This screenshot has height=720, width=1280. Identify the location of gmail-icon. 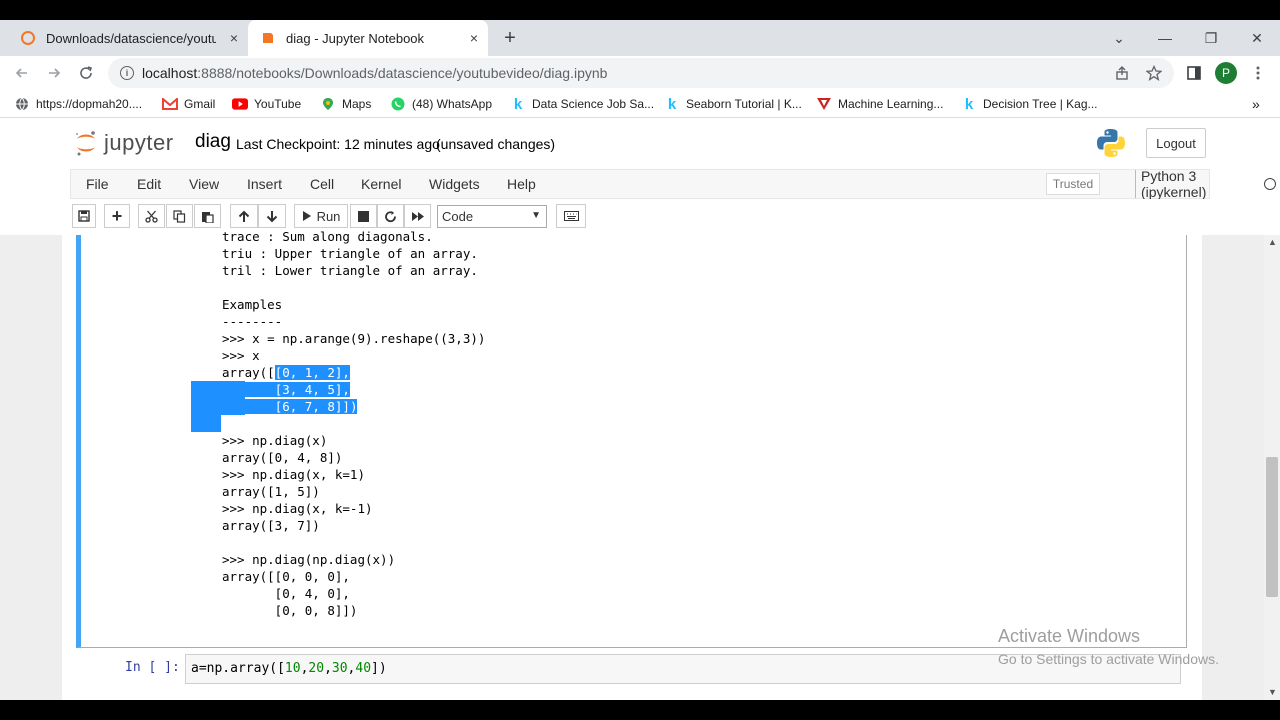
(170, 104).